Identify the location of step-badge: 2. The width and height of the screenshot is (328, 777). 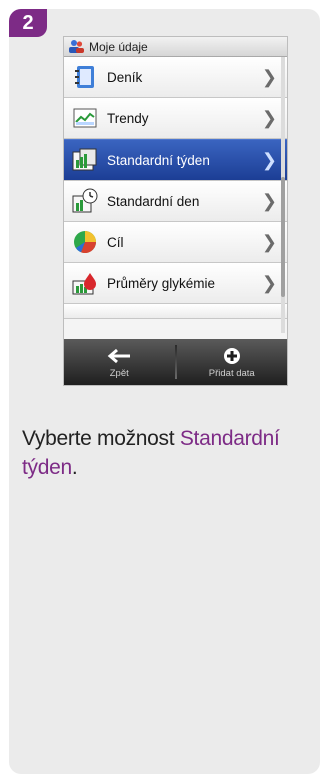
(28, 23).